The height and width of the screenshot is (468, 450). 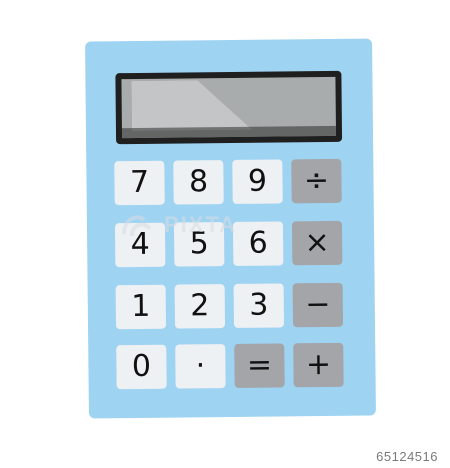 I want to click on key-5: 5, so click(x=199, y=244).